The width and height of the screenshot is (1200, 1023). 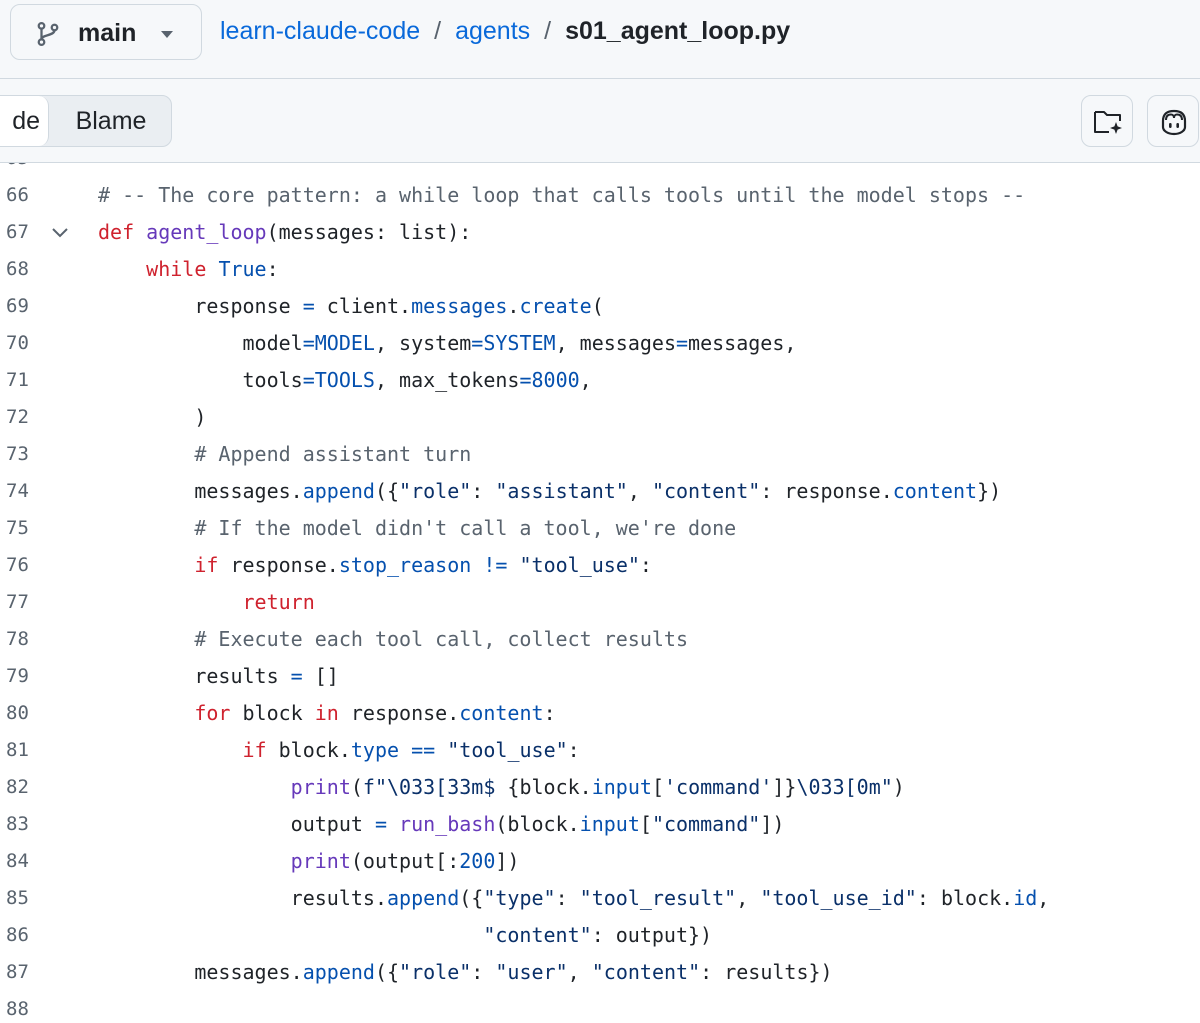 I want to click on code-line: 86 "content": output}), so click(x=600, y=935).